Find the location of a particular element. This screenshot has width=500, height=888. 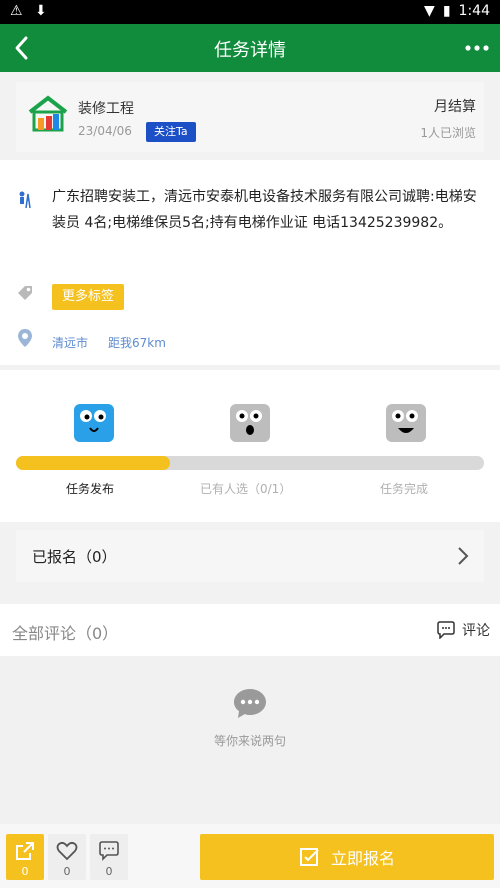

more-tags-button: 更多标签 is located at coordinates (88, 297).